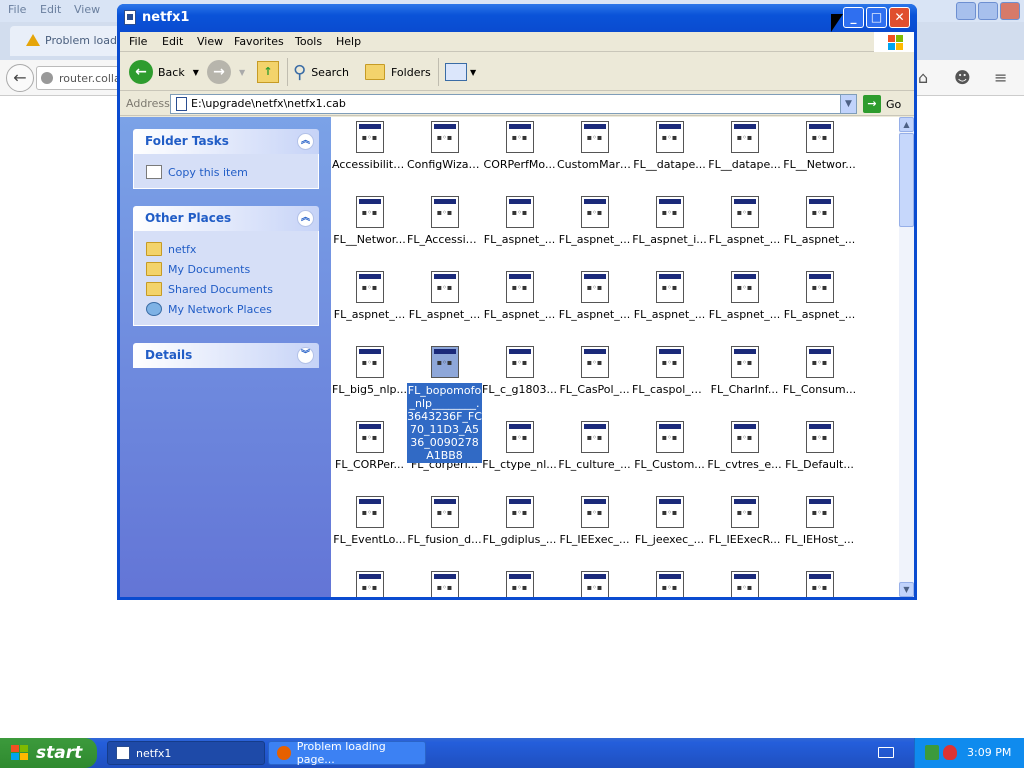 The height and width of the screenshot is (768, 1024). Describe the element at coordinates (513, 104) in the screenshot. I see `address-input: E:\upgrade\netfx\netfx1.cab ▼` at that location.